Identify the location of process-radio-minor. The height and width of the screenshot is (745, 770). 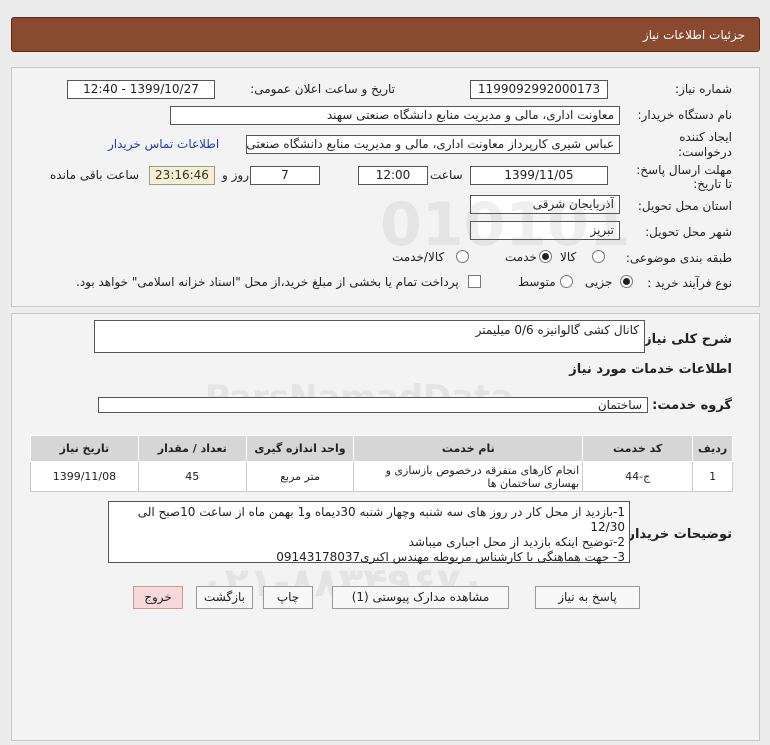
(626, 281).